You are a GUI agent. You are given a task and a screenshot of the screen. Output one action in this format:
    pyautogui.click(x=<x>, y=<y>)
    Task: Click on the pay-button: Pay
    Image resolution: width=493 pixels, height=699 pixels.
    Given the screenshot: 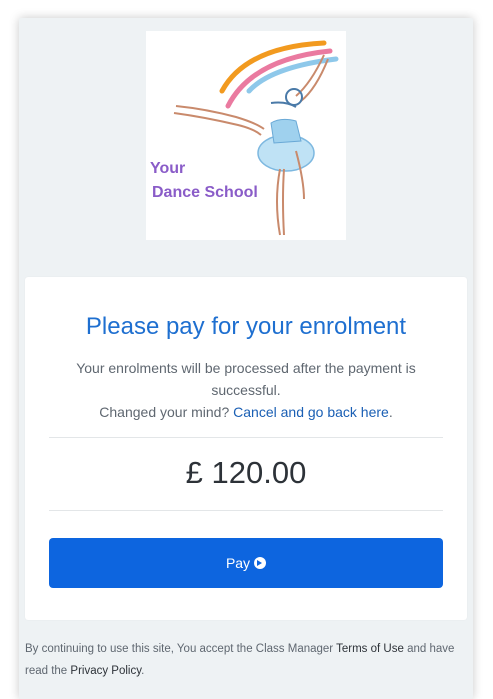 What is the action you would take?
    pyautogui.click(x=246, y=563)
    